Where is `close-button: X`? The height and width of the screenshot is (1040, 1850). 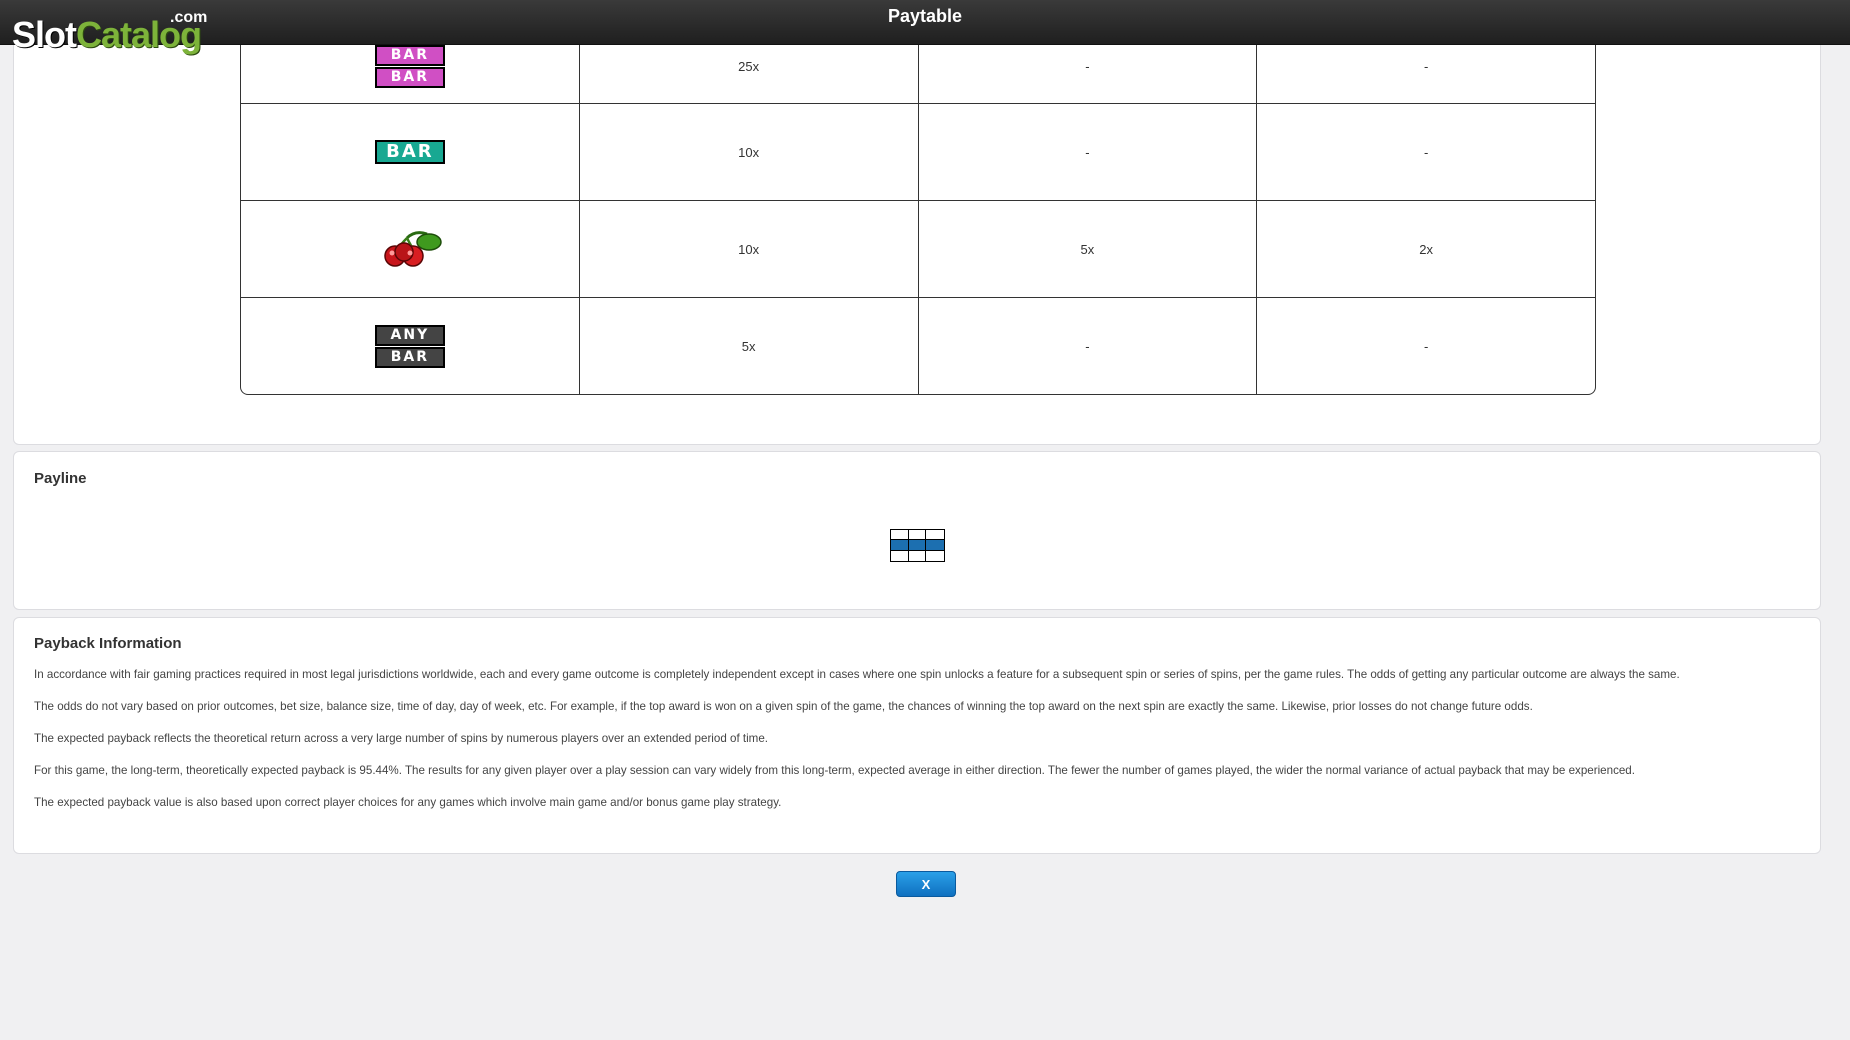 close-button: X is located at coordinates (926, 884).